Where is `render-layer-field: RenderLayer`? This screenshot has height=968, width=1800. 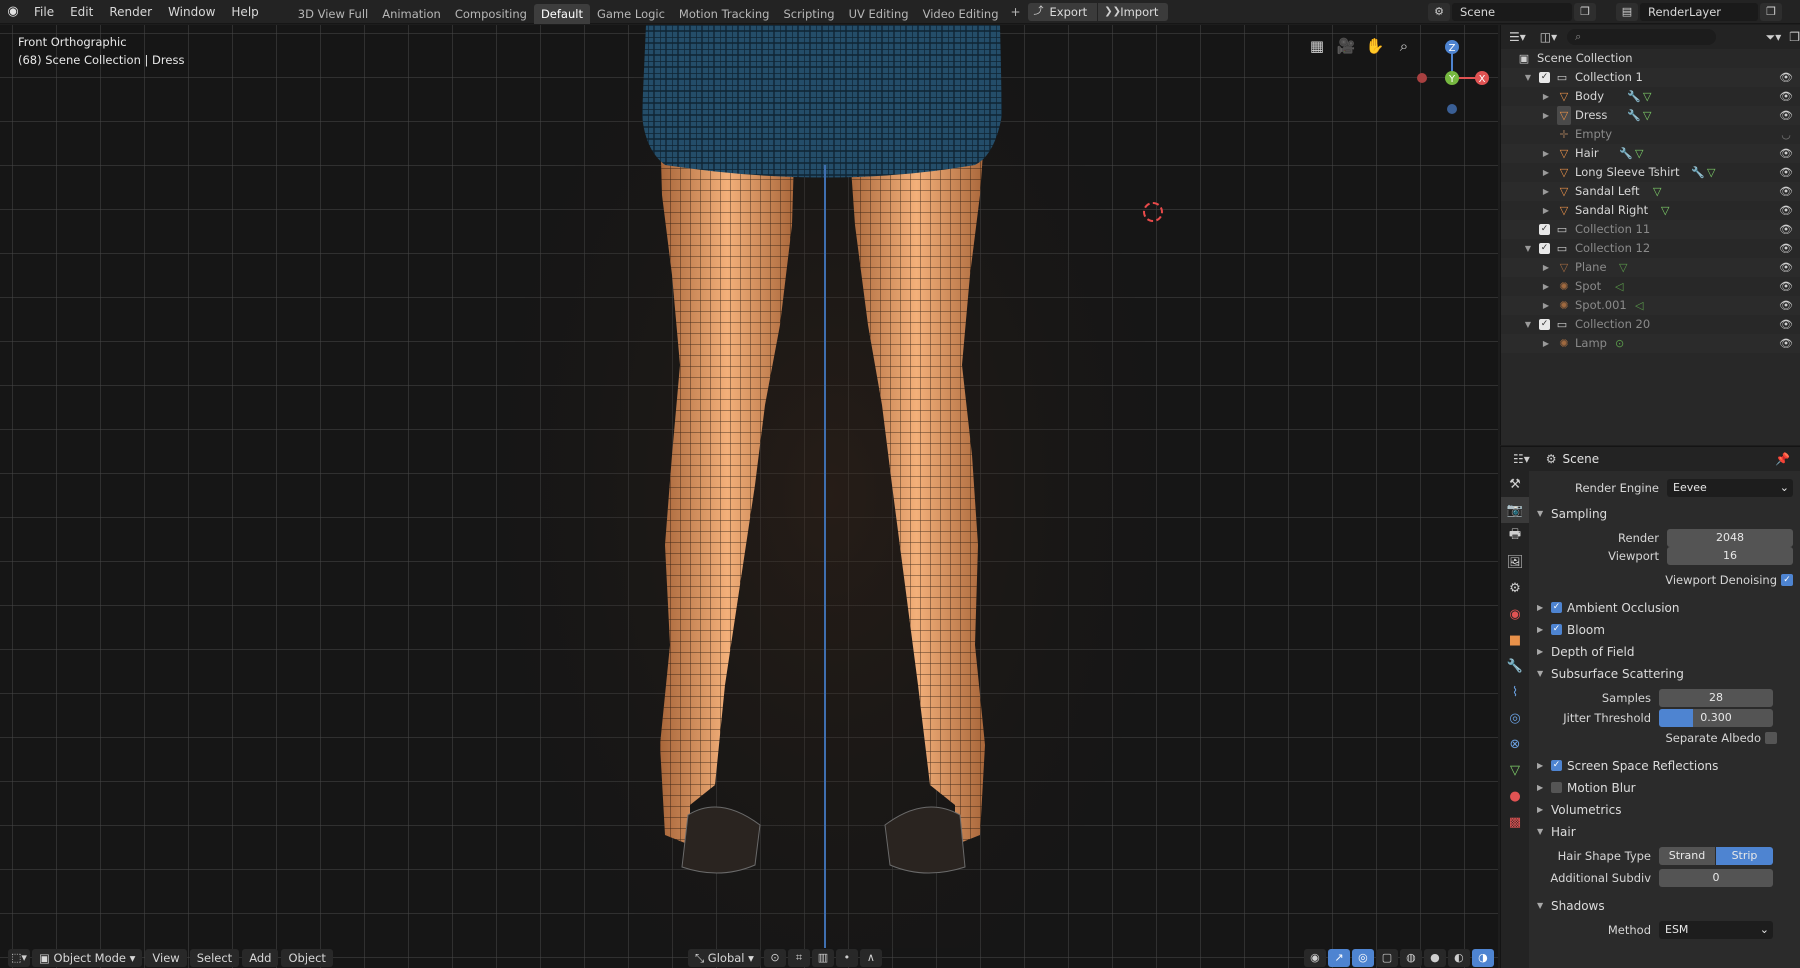
render-layer-field: RenderLayer is located at coordinates (1699, 12).